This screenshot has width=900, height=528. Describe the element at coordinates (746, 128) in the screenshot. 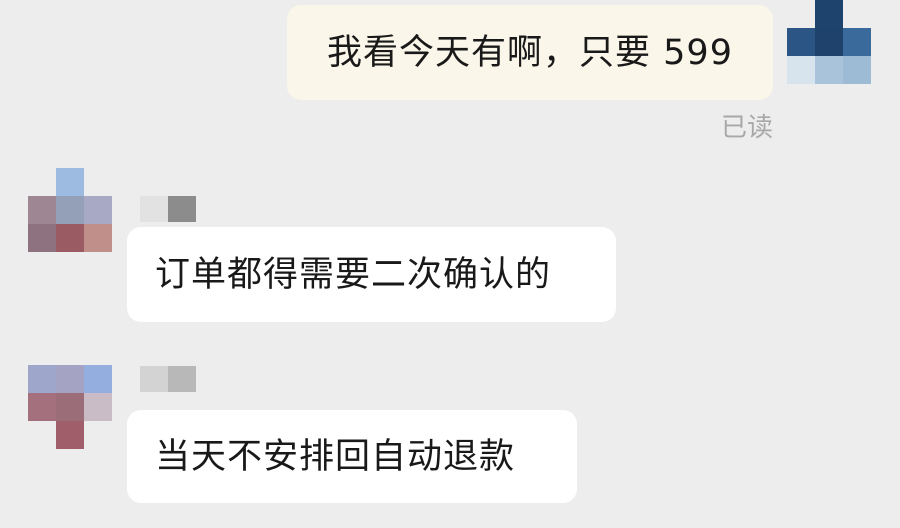

I see `read-receipt: 已读` at that location.